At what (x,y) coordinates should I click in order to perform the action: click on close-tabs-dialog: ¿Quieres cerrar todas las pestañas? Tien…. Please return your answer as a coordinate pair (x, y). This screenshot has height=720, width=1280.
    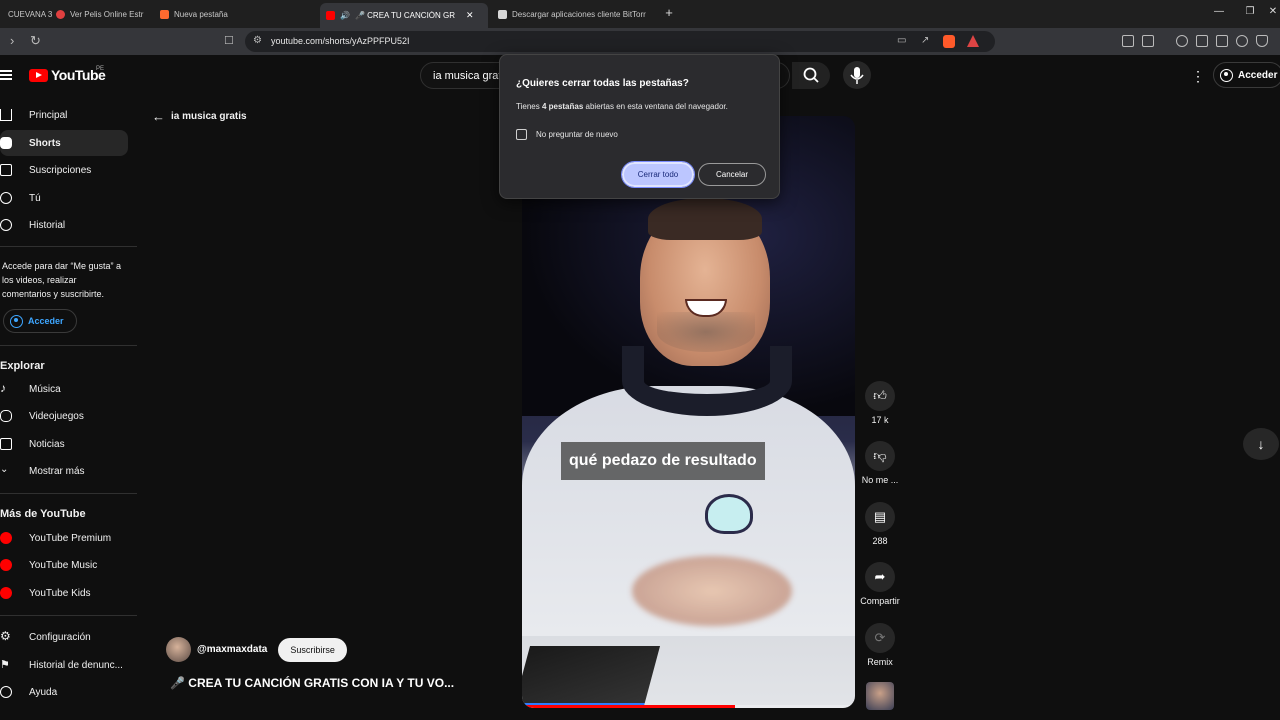
    Looking at the image, I should click on (639, 126).